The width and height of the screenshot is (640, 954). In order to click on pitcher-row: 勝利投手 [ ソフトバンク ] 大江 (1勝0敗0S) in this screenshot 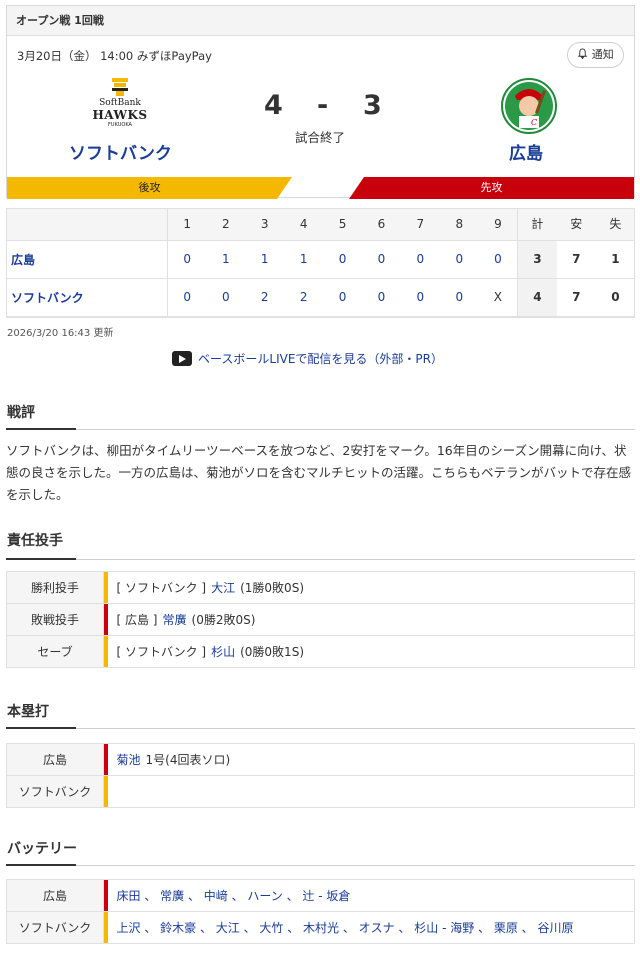, I will do `click(320, 587)`.